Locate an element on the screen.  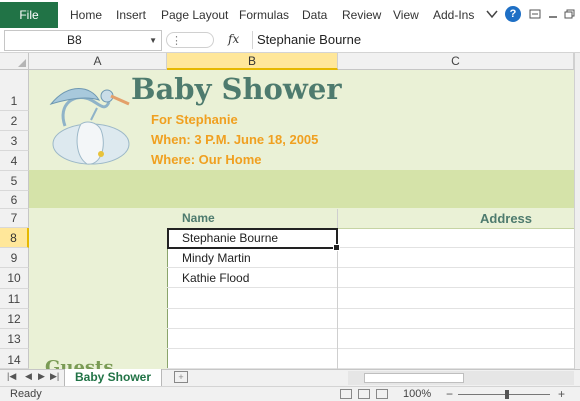
horizontal-scrollbar is located at coordinates (461, 378).